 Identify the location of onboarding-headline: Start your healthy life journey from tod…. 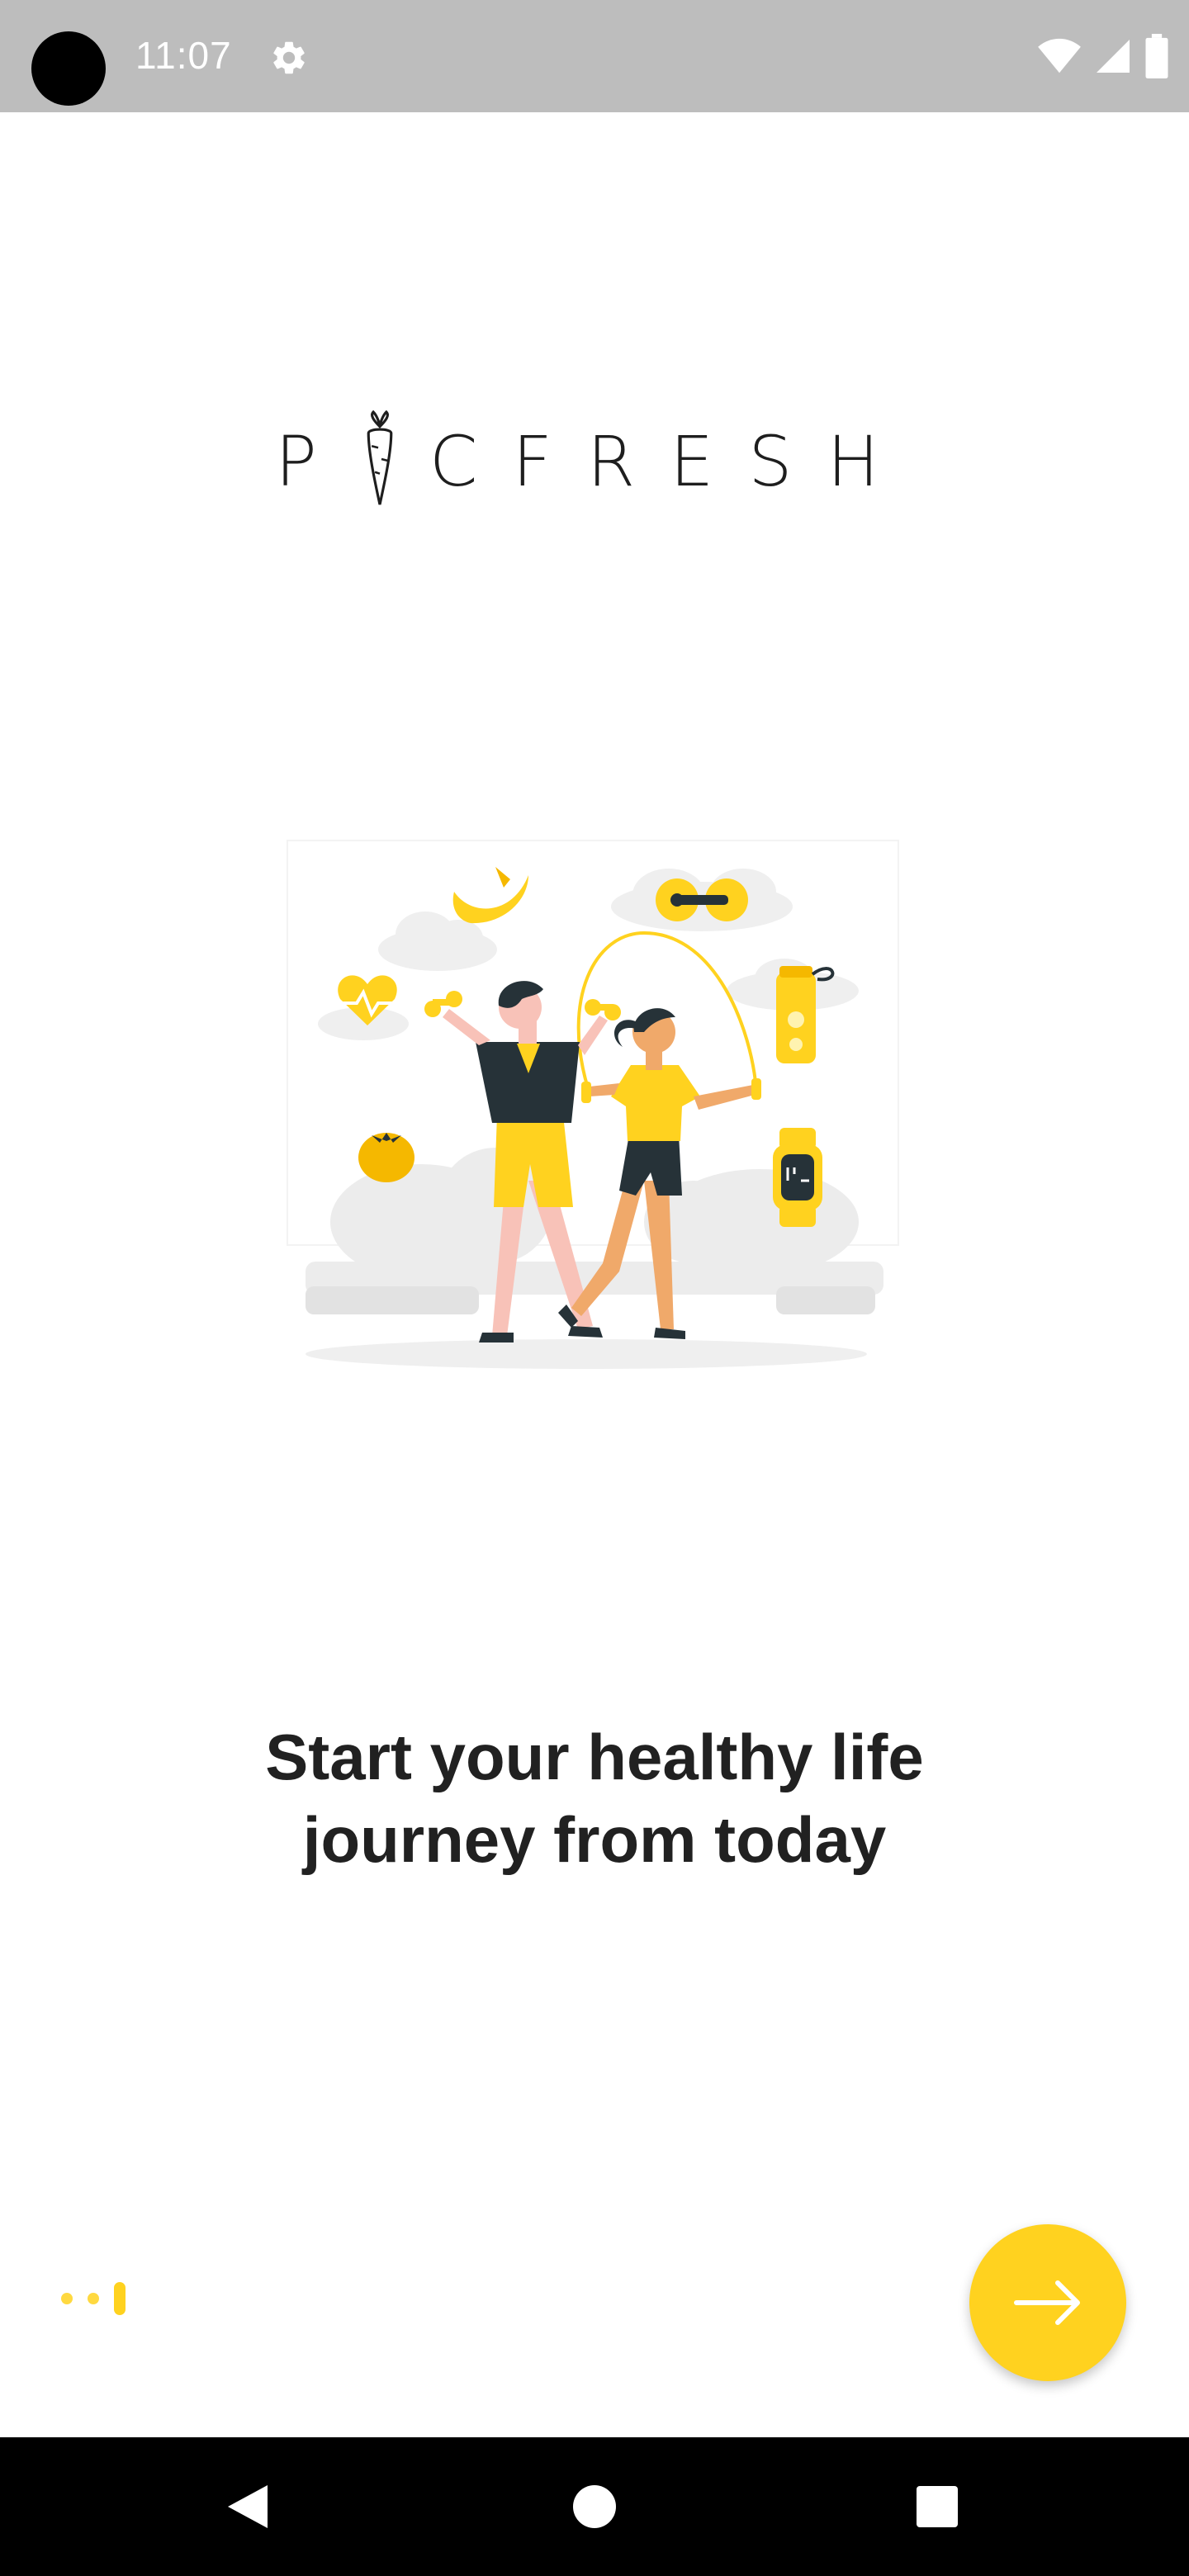
(594, 1798).